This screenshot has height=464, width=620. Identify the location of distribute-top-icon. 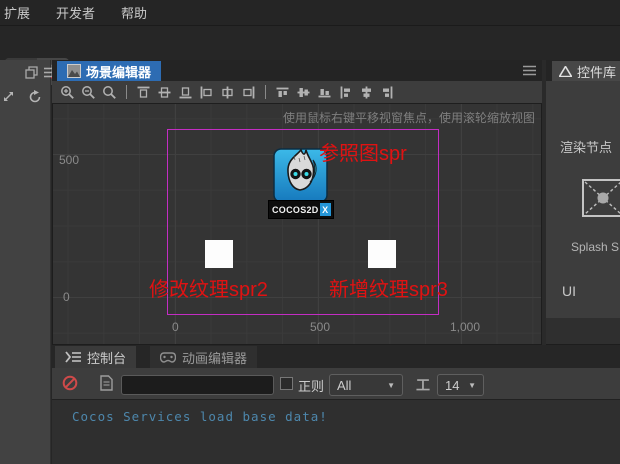
(282, 92).